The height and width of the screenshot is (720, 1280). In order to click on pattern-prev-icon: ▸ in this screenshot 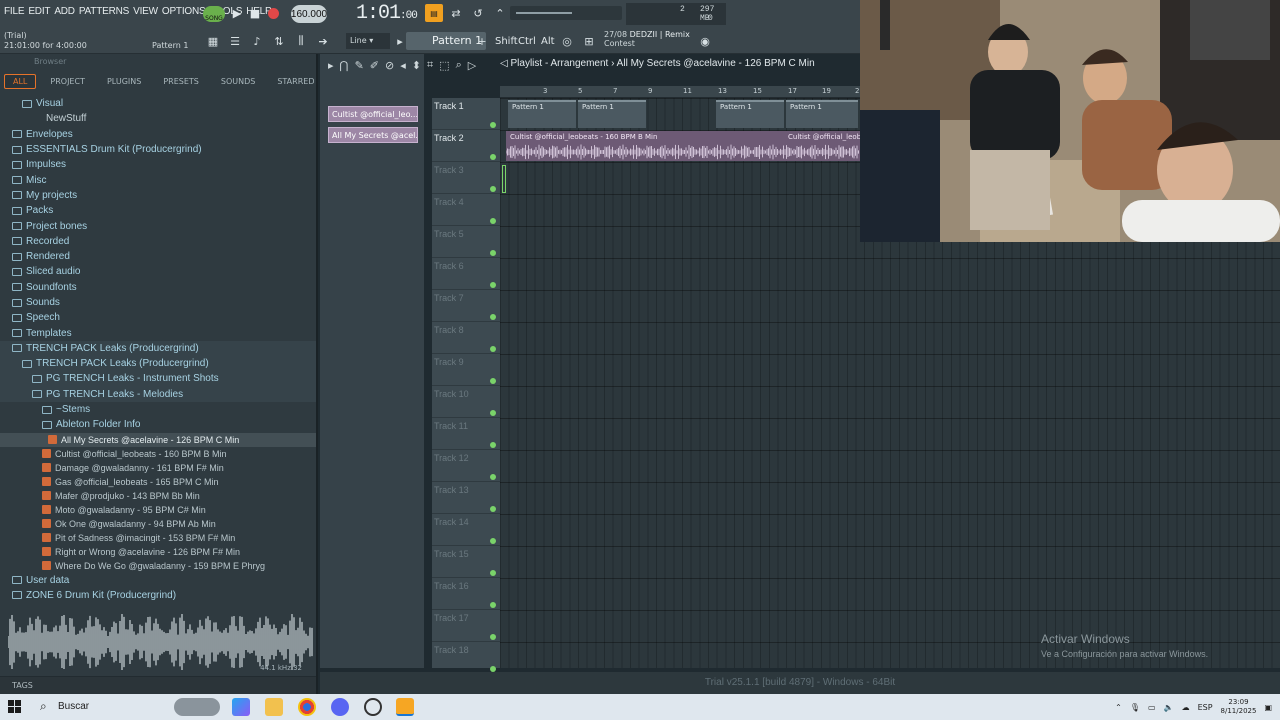, I will do `click(400, 41)`.